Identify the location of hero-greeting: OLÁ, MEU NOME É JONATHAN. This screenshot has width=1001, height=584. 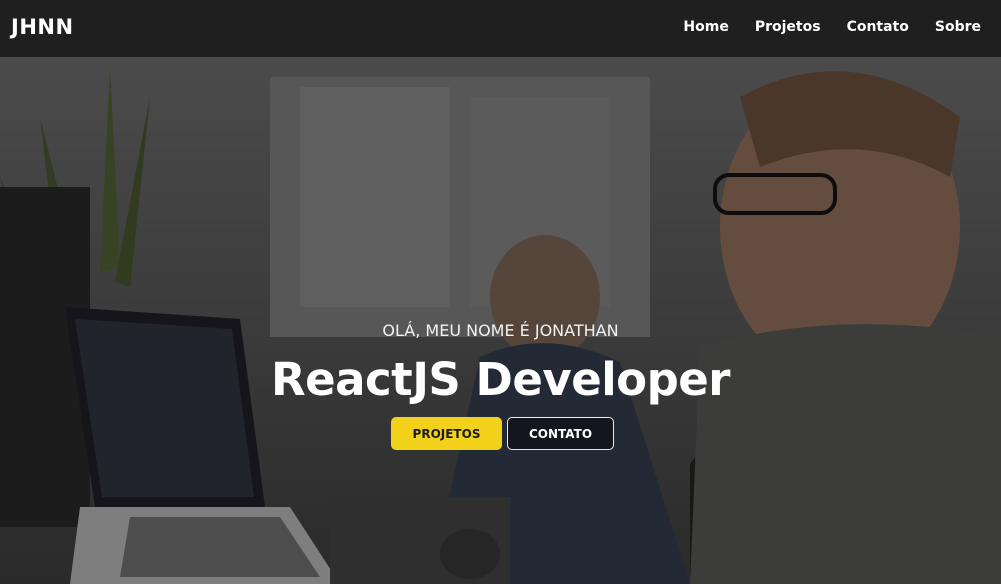
(500, 330).